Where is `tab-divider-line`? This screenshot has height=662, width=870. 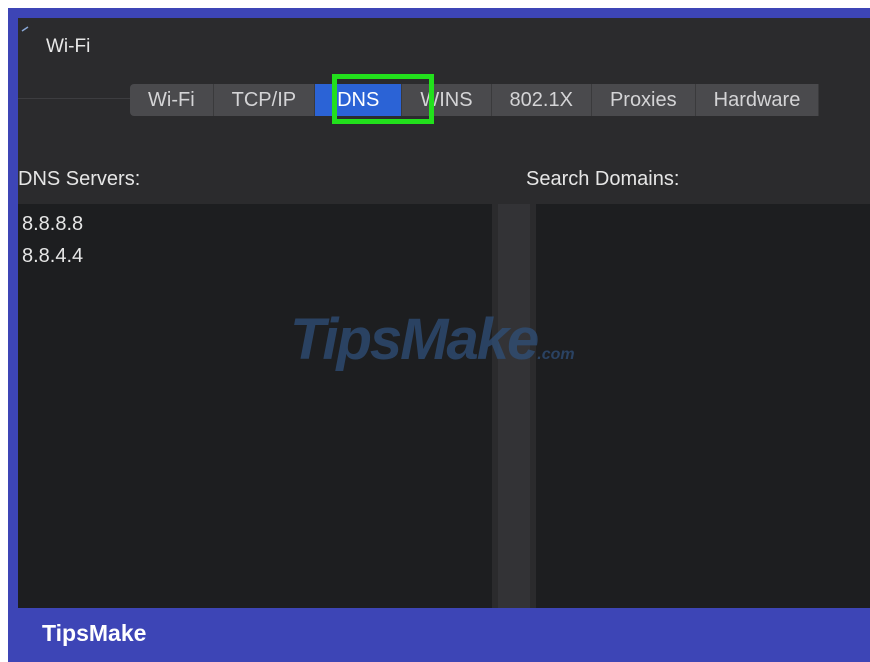
tab-divider-line is located at coordinates (78, 98).